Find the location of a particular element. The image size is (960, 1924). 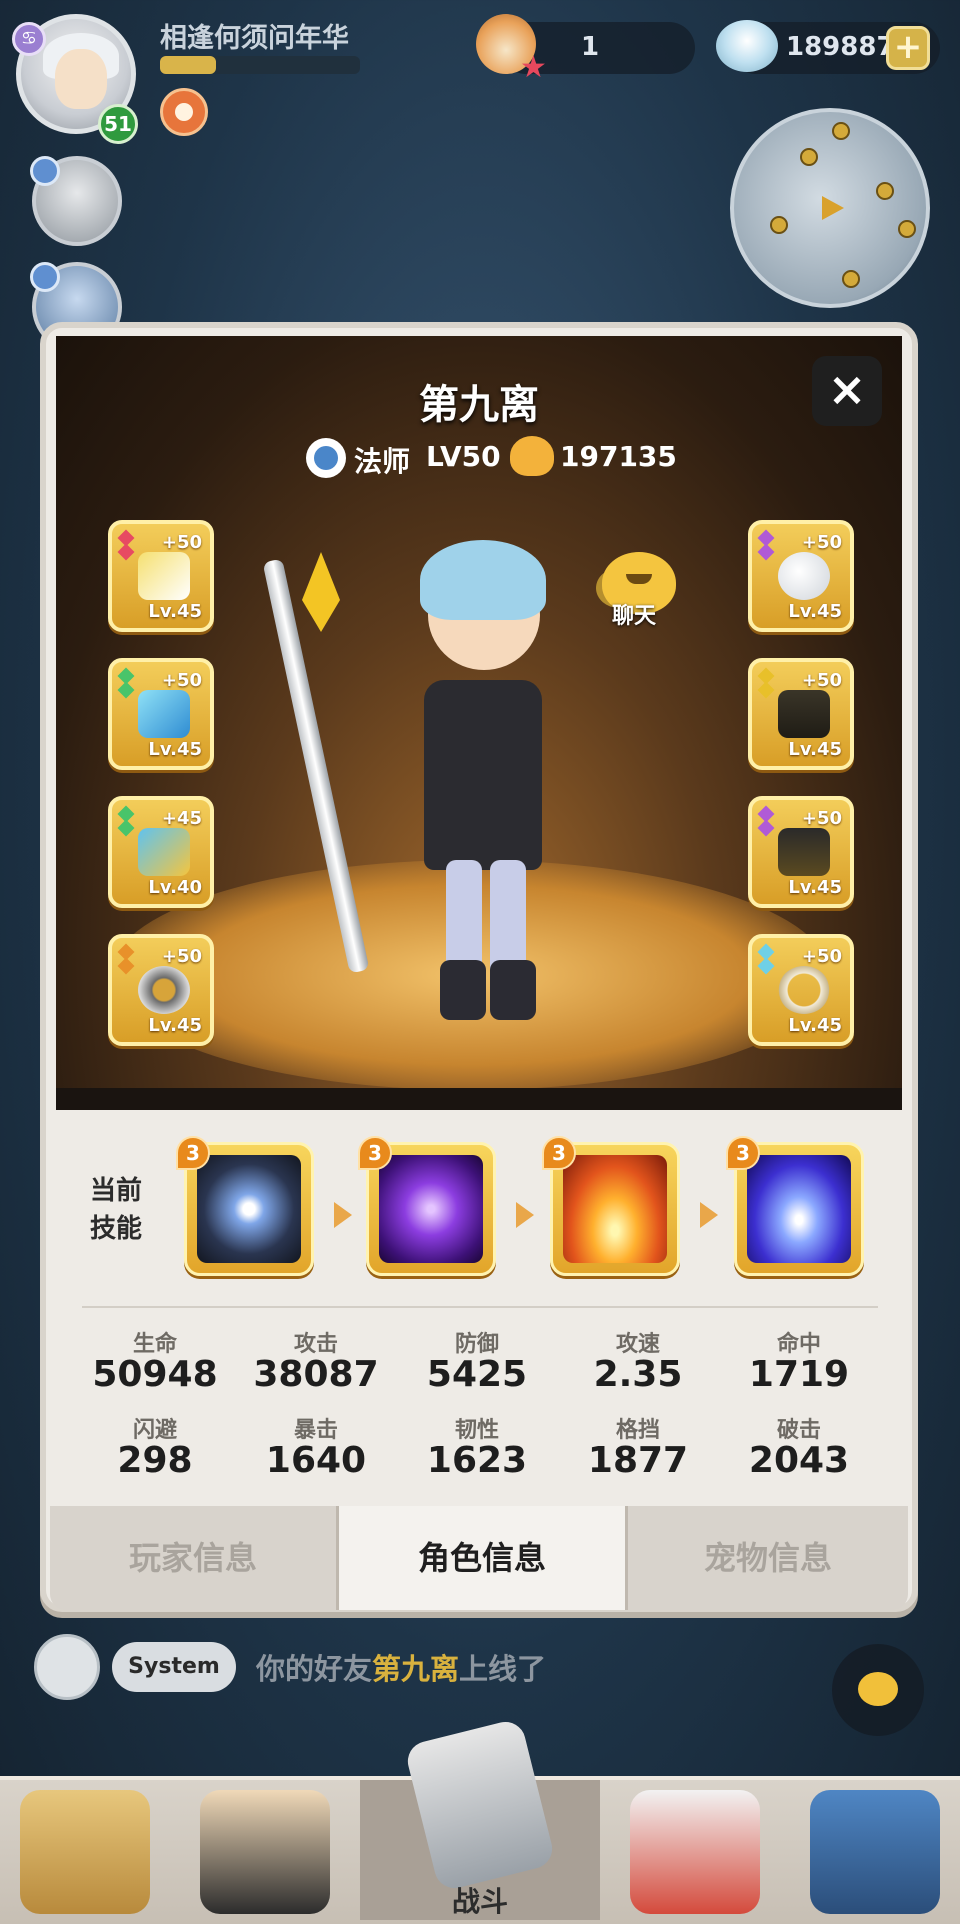

gauntlet-icon is located at coordinates (804, 852).